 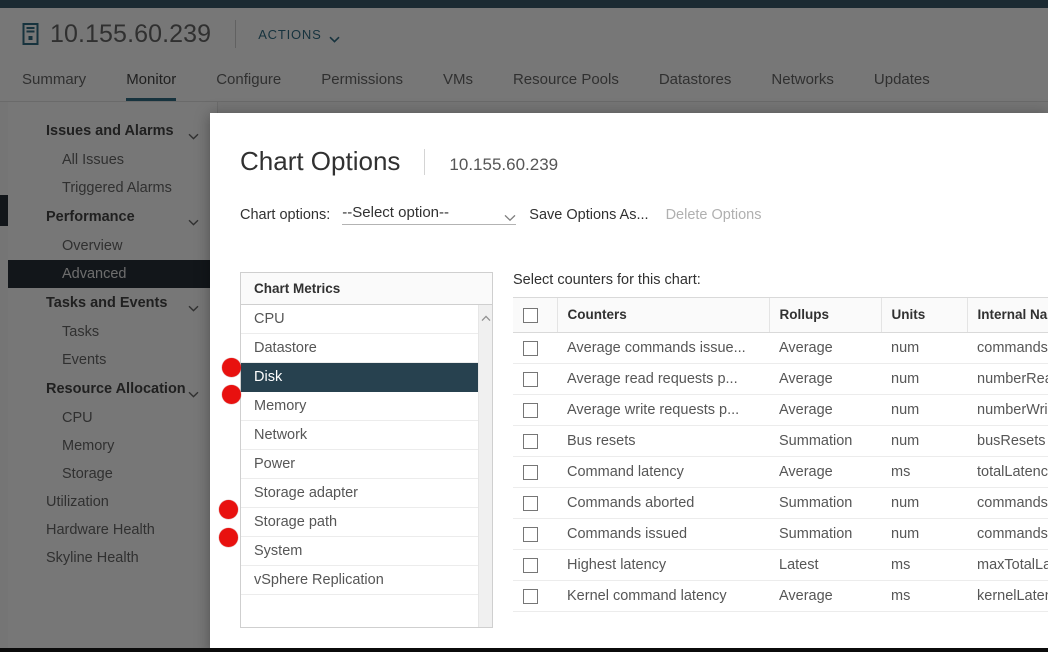 I want to click on app-top-strip, so click(x=524, y=4).